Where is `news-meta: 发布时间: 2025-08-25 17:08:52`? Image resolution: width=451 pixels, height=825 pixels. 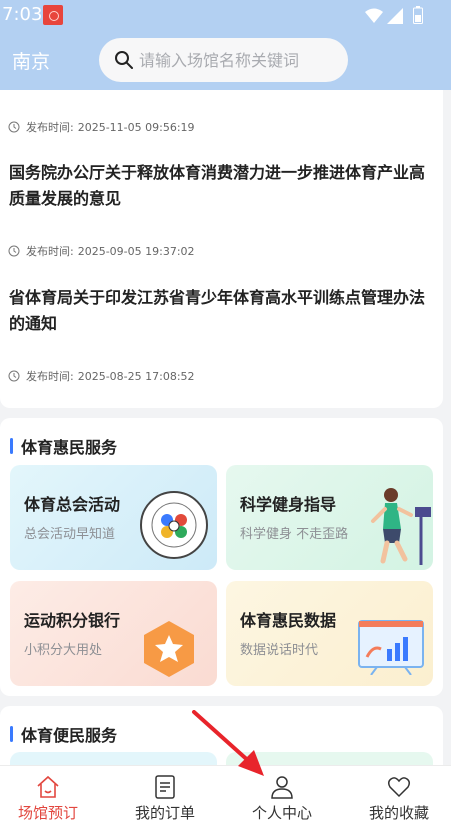 news-meta: 发布时间: 2025-08-25 17:08:52 is located at coordinates (101, 376).